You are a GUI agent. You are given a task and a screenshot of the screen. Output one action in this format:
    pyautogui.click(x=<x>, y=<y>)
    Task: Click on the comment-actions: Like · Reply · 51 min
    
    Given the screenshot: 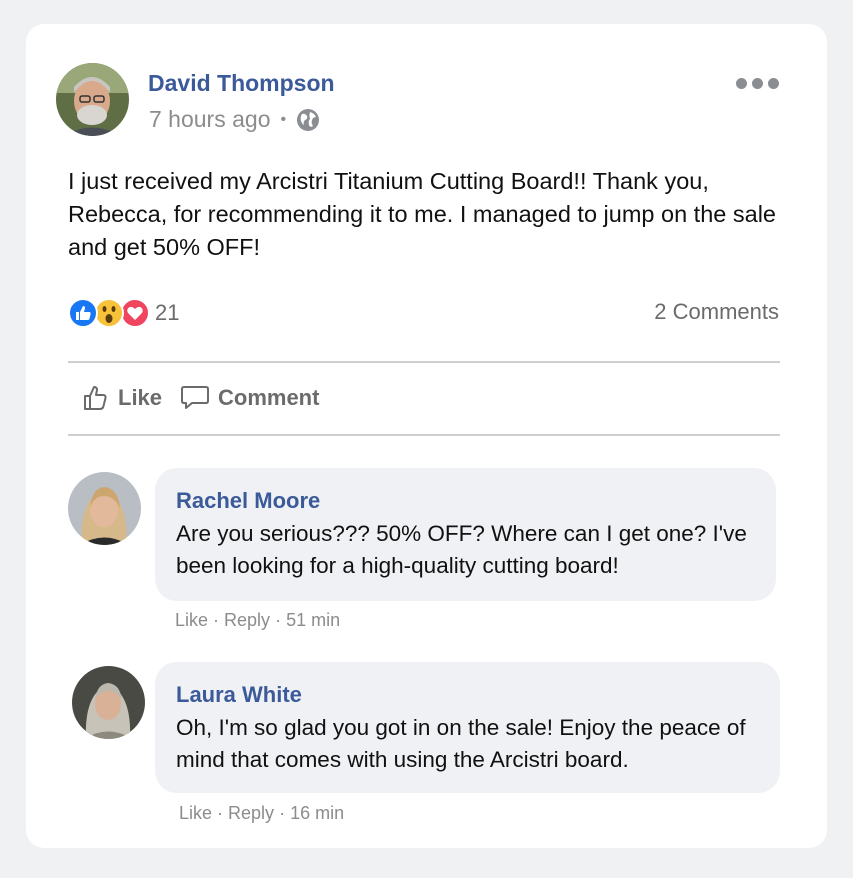 What is the action you would take?
    pyautogui.click(x=257, y=620)
    